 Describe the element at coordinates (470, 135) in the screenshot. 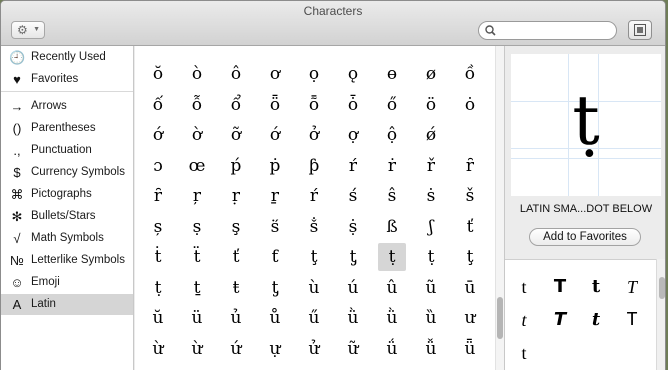

I see `character-cell` at that location.